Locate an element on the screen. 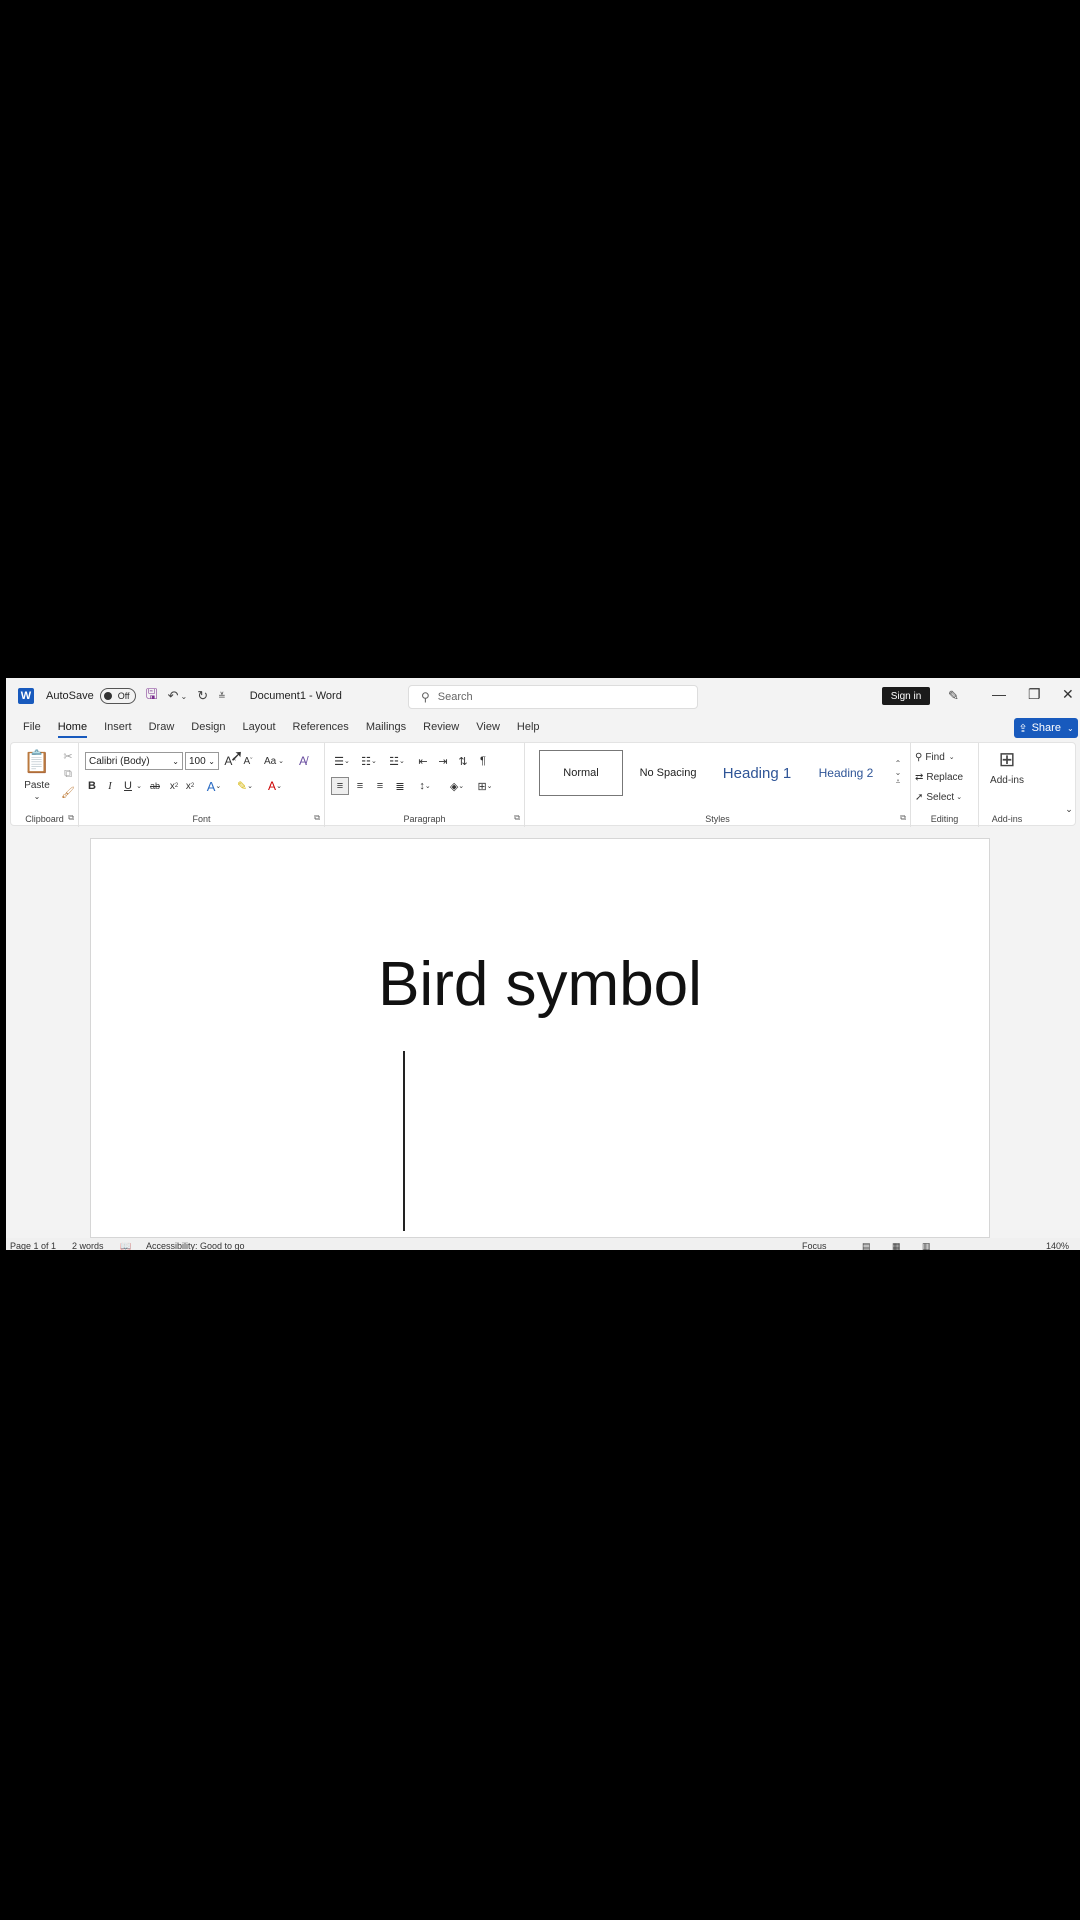 Image resolution: width=1080 pixels, height=1920 pixels. font-name-value: Calibri (Body) is located at coordinates (119, 761).